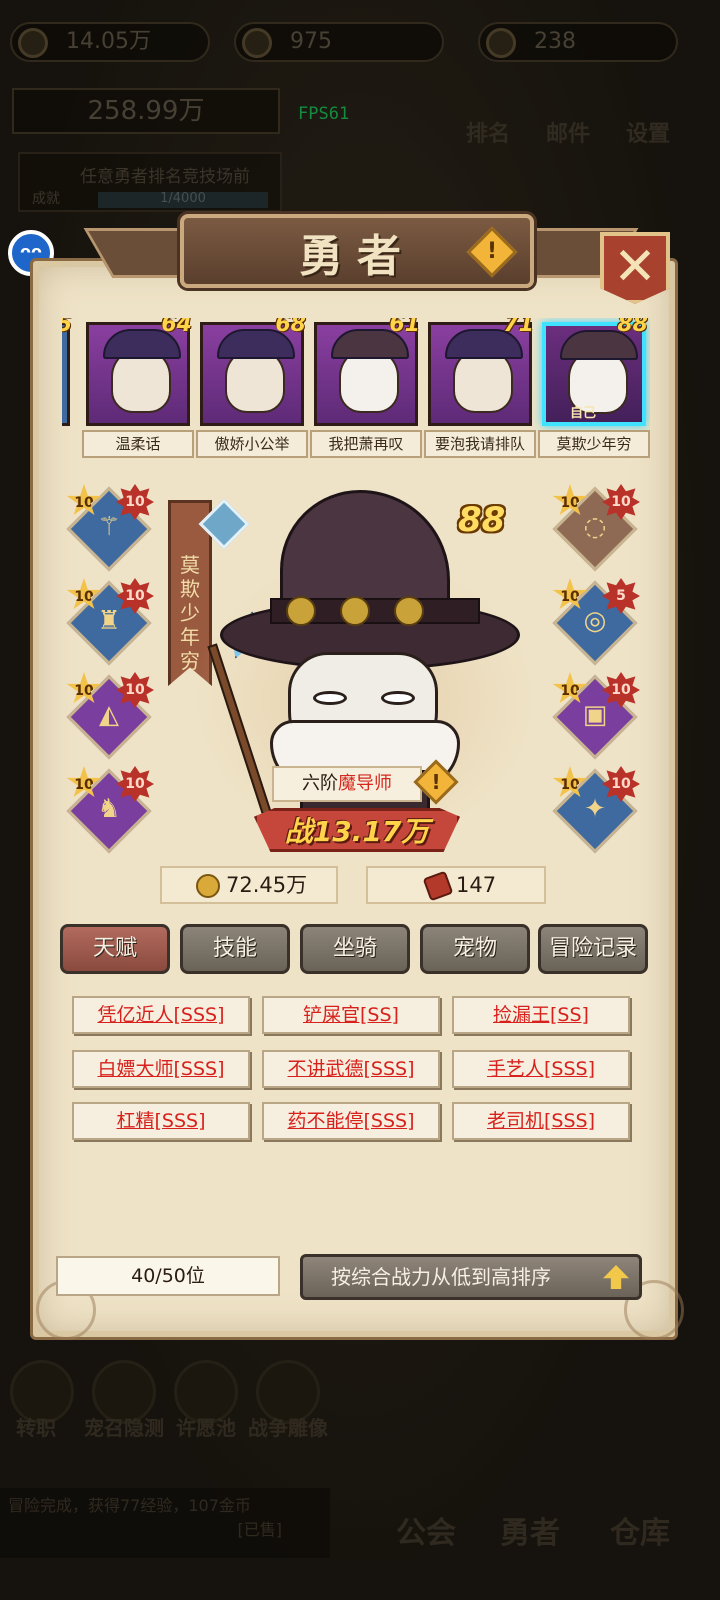  Describe the element at coordinates (235, 949) in the screenshot. I see `tab-skill: 技能` at that location.